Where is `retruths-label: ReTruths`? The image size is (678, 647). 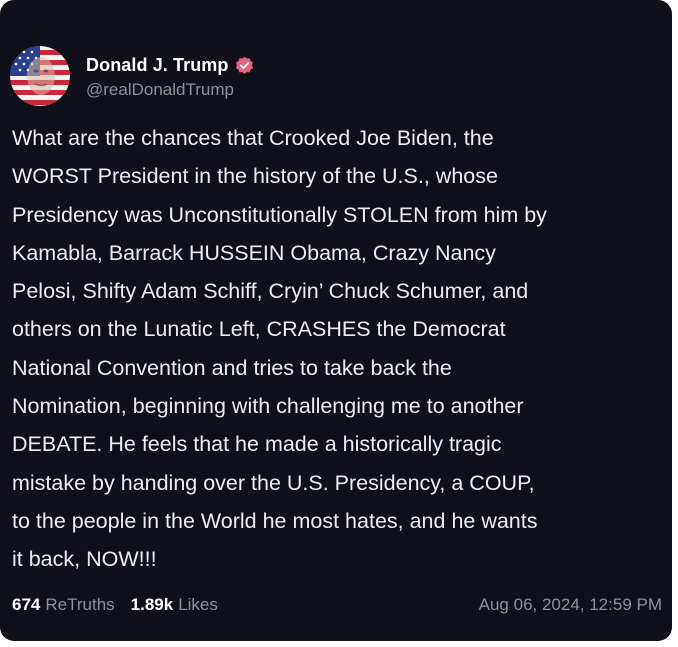
retruths-label: ReTruths is located at coordinates (79, 605).